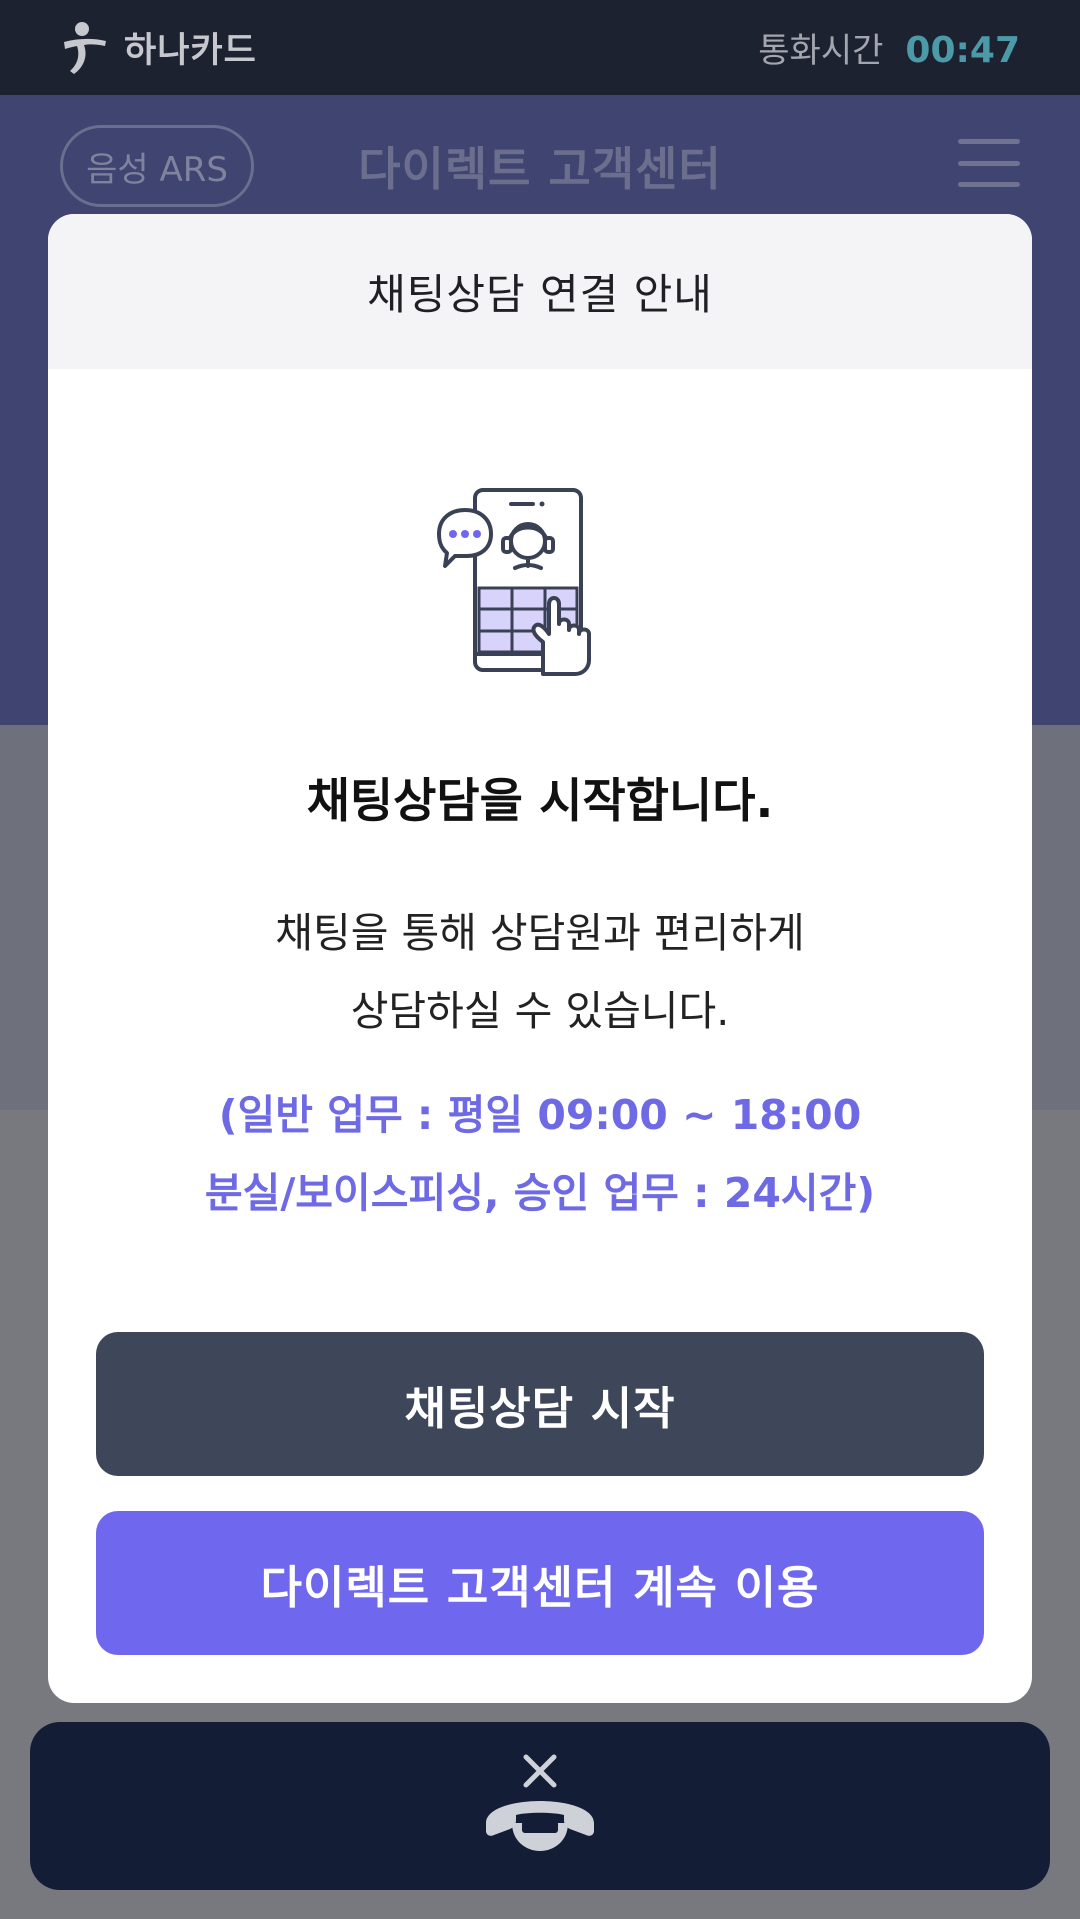  Describe the element at coordinates (85, 47) in the screenshot. I see `hana-logo-icon` at that location.